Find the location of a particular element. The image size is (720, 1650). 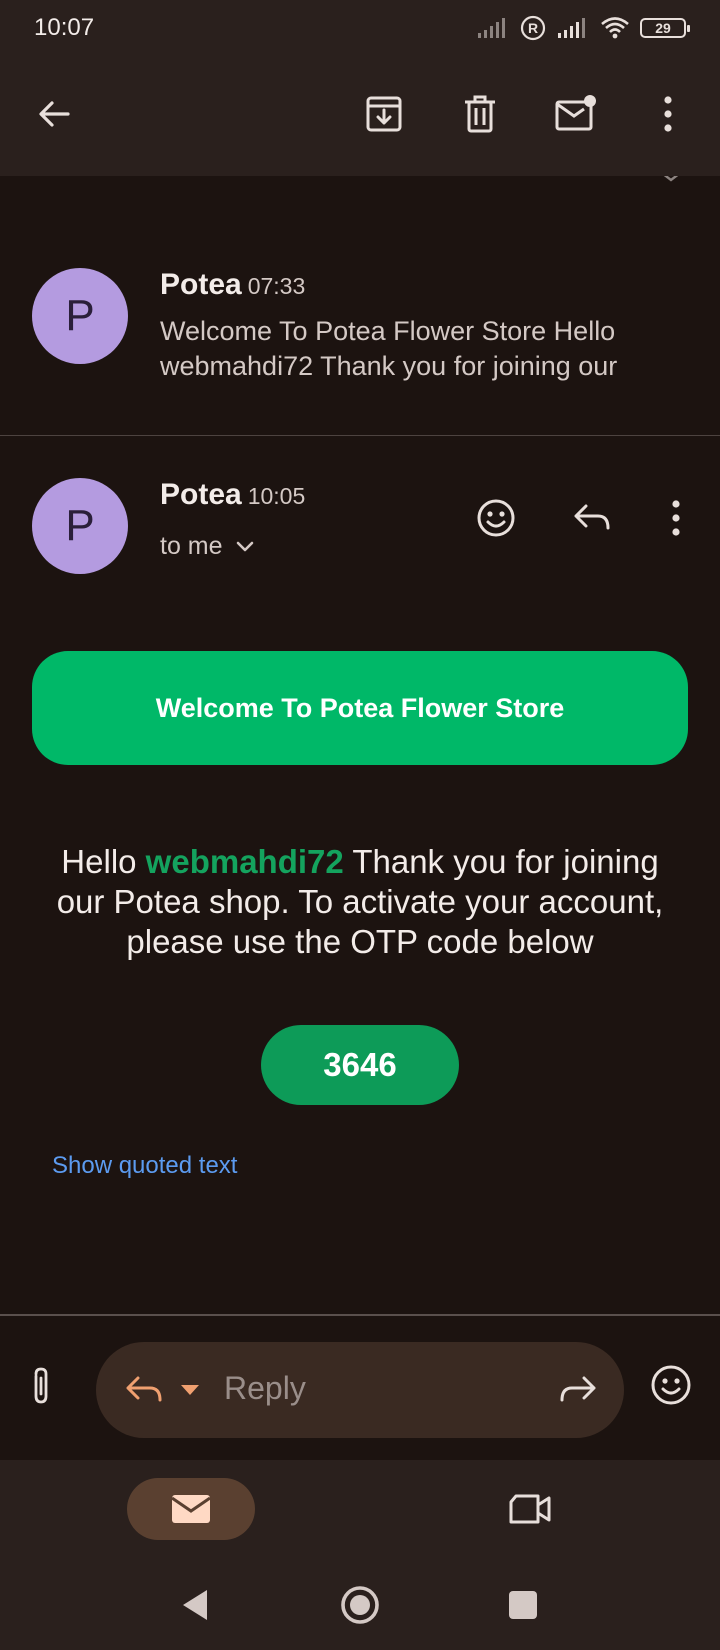

recipient-details-toggle: to me is located at coordinates (207, 546).